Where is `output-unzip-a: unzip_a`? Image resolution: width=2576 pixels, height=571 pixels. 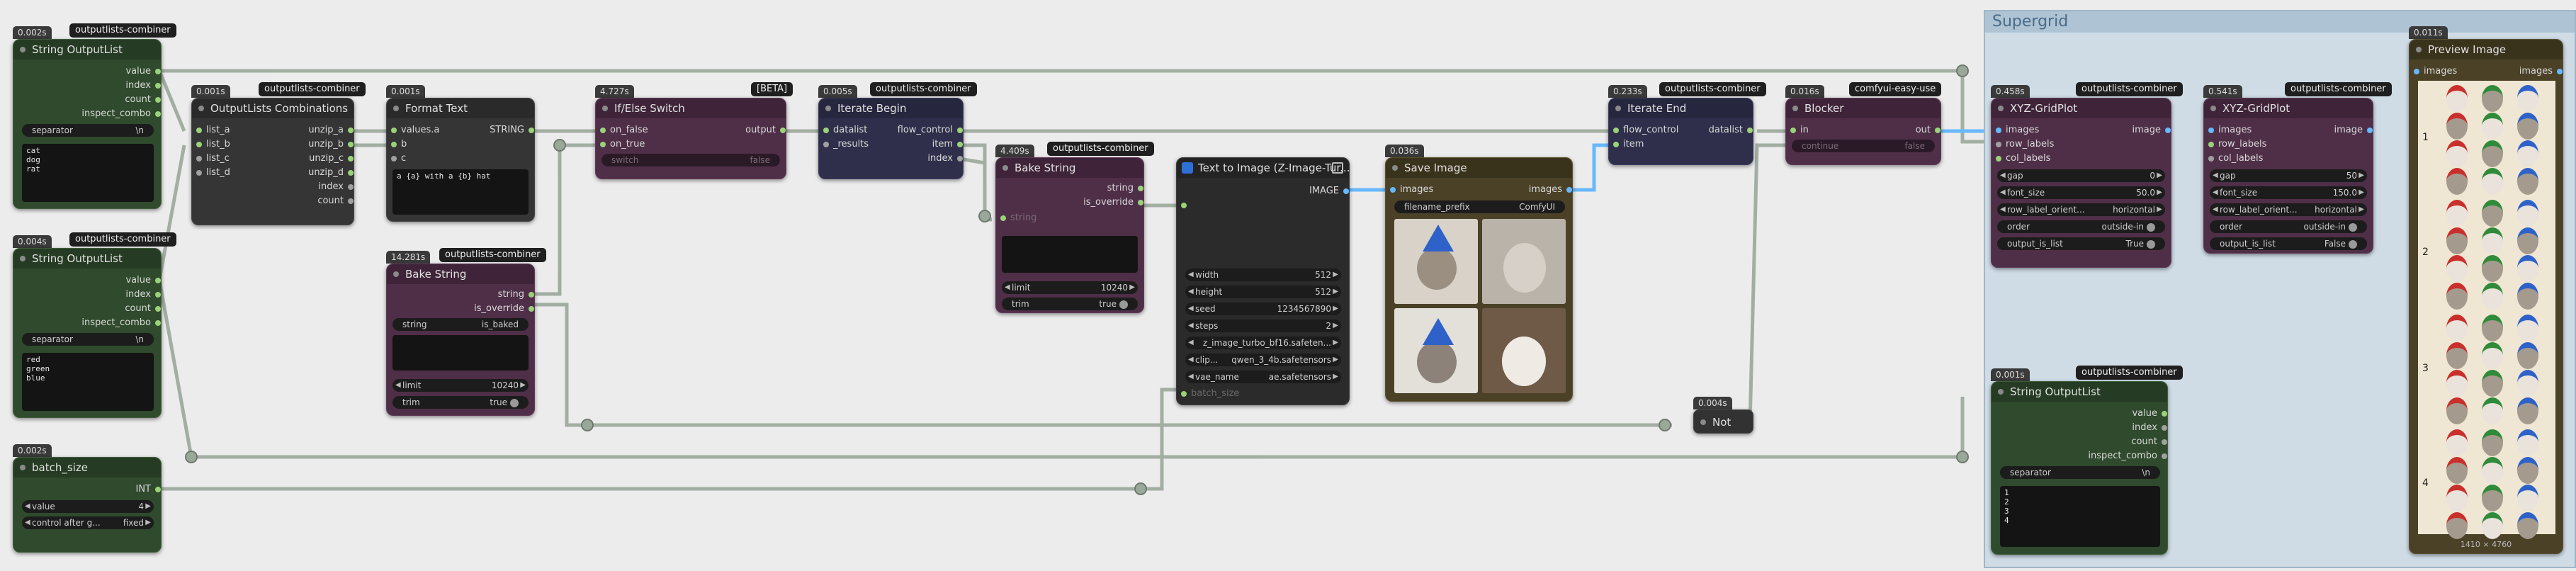
output-unzip-a: unzip_a is located at coordinates (313, 130).